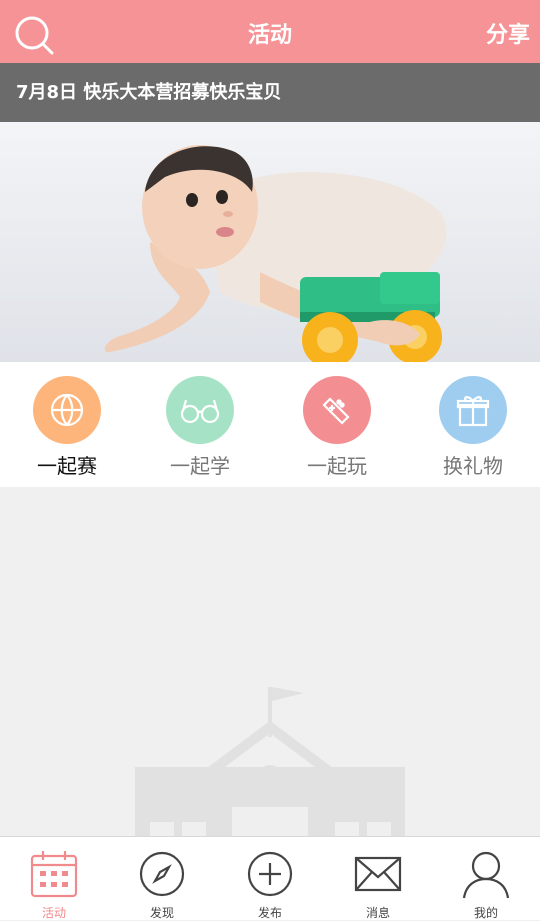 Image resolution: width=540 pixels, height=921 pixels. I want to click on nav-profile: 我的, so click(486, 879).